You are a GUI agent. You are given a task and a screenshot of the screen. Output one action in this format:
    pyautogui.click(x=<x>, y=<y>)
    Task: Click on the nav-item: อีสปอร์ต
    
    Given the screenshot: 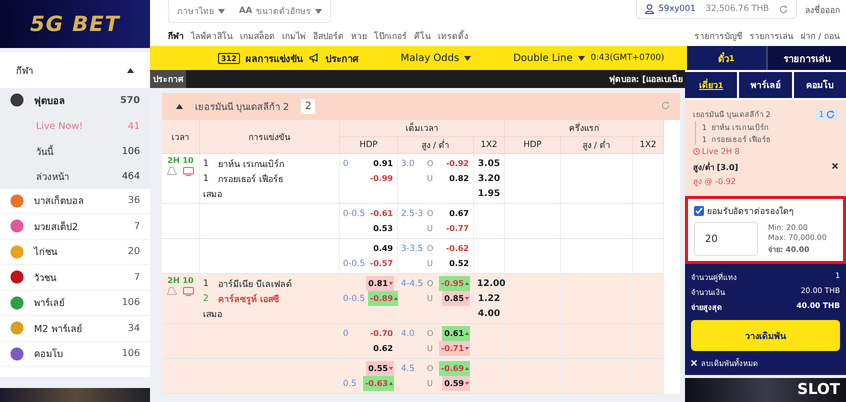 What is the action you would take?
    pyautogui.click(x=328, y=36)
    